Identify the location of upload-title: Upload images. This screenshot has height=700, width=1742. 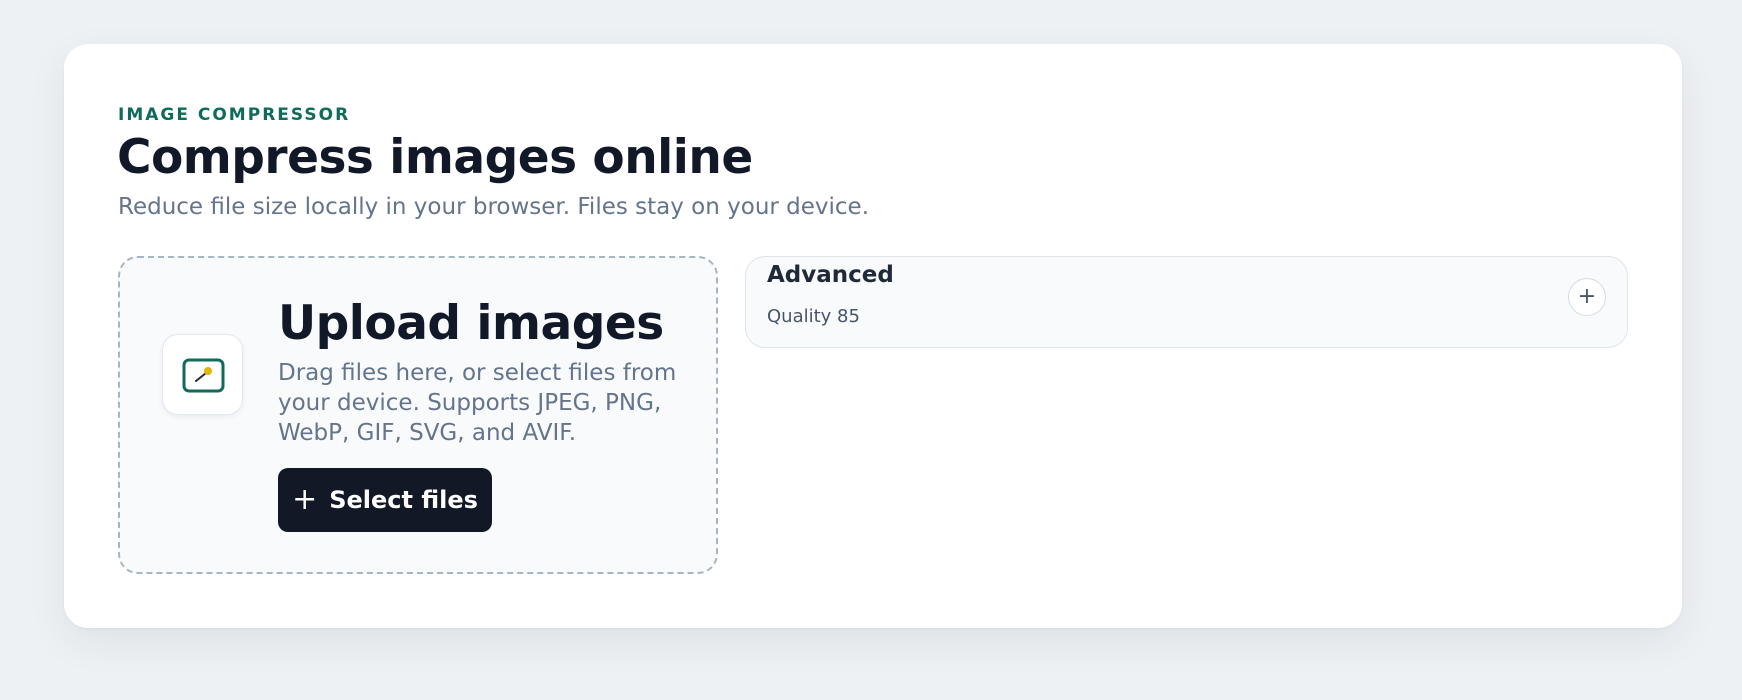
(471, 323).